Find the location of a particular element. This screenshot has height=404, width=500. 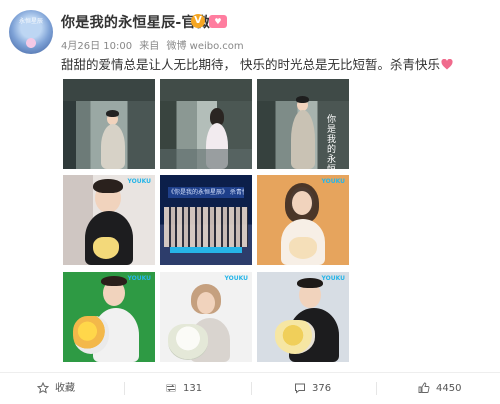

author-name: 你是我的永恒星辰-官微 is located at coordinates (135, 22).